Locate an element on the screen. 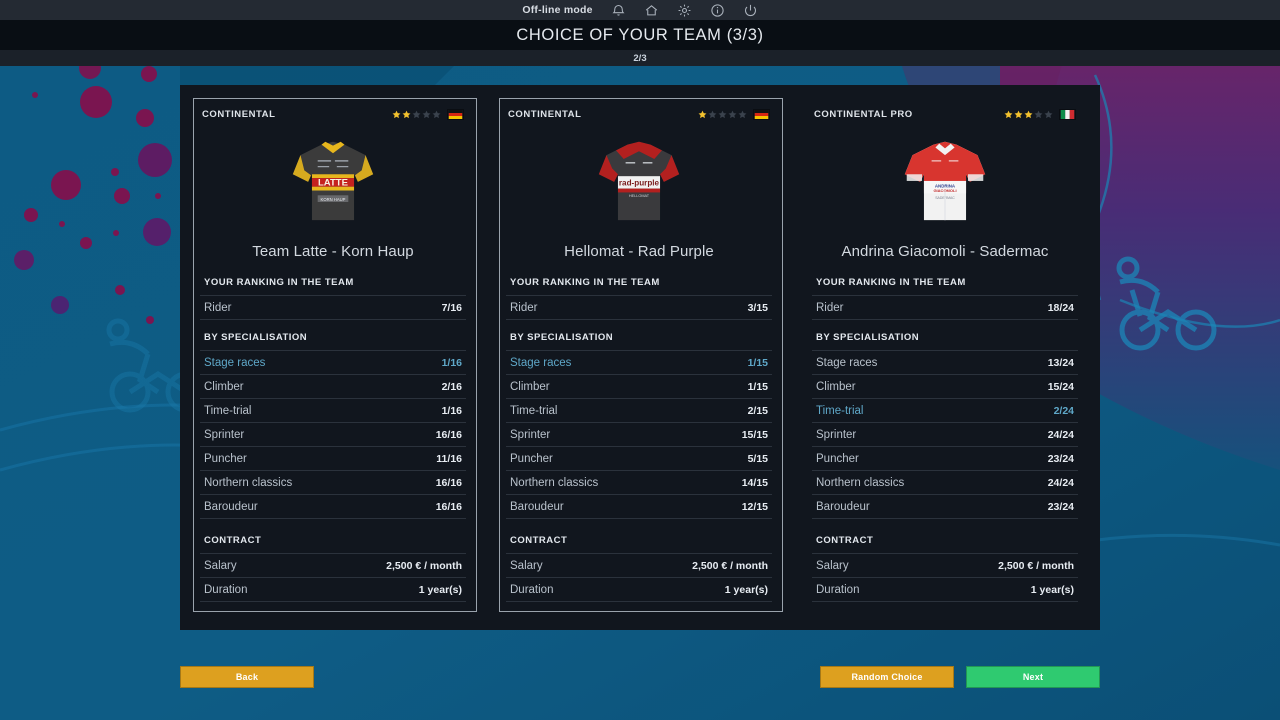 The image size is (1280, 720). table-row: Puncher 23/24 is located at coordinates (945, 459).